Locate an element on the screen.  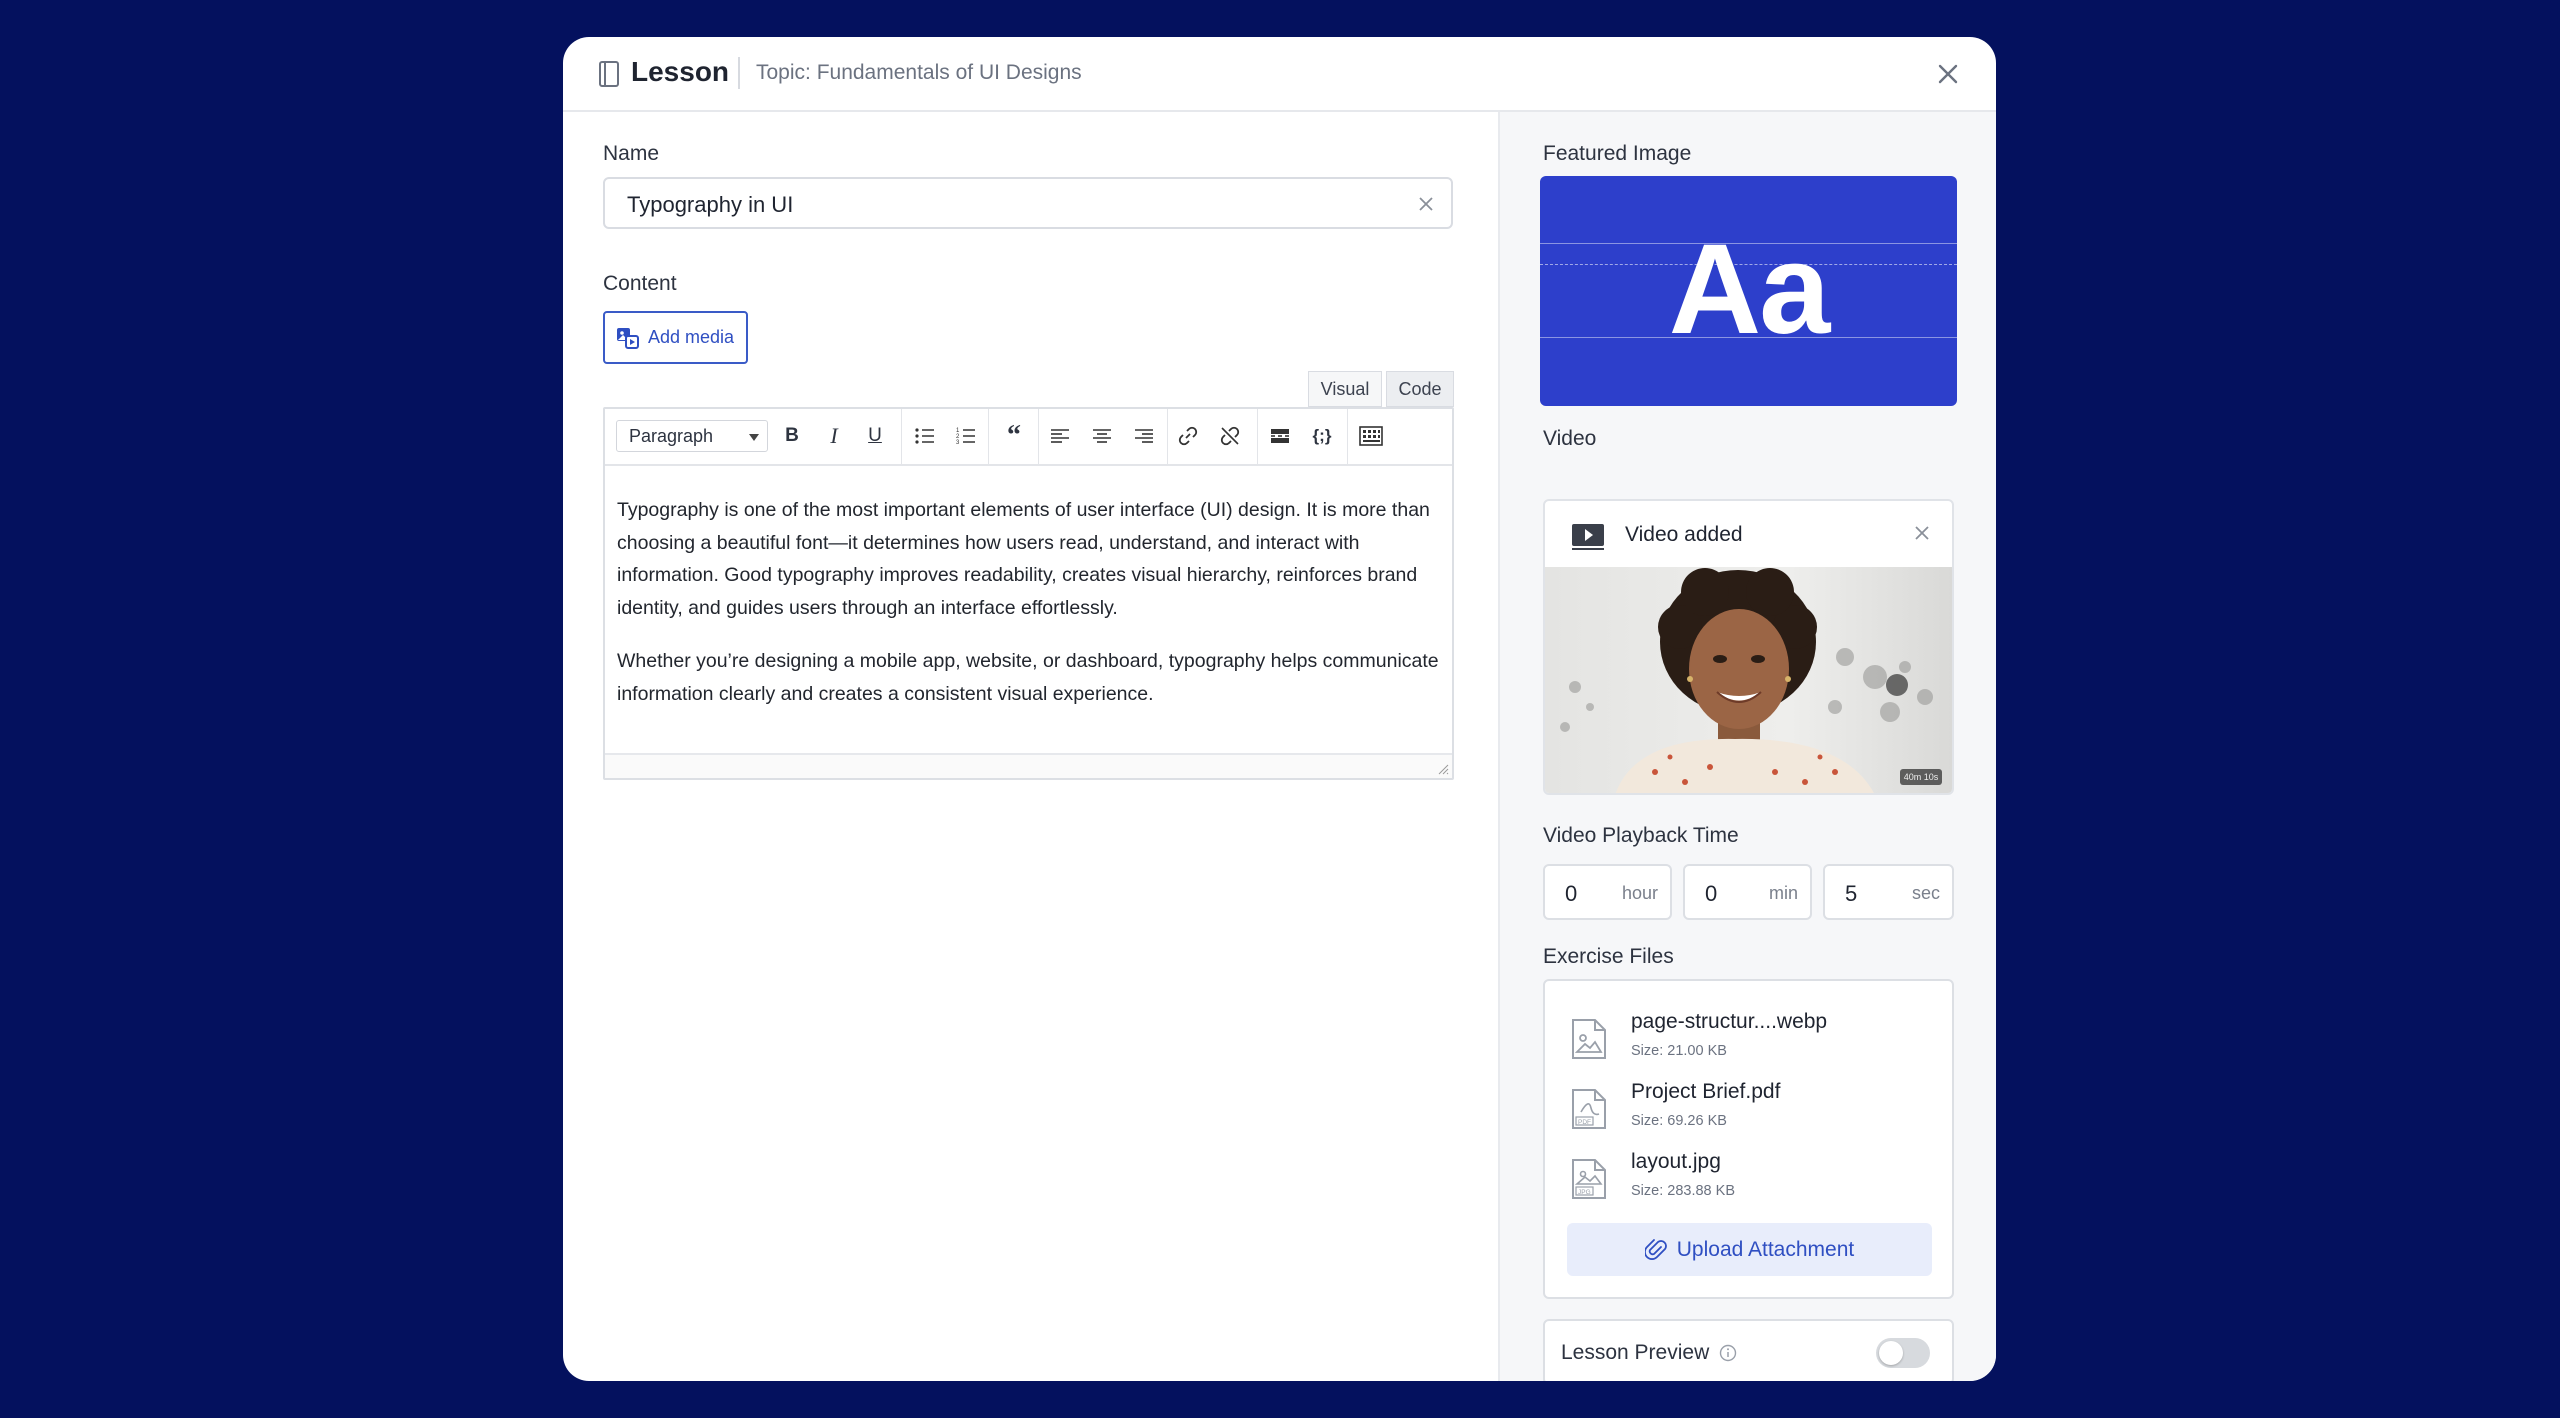
media-icon is located at coordinates (628, 338).